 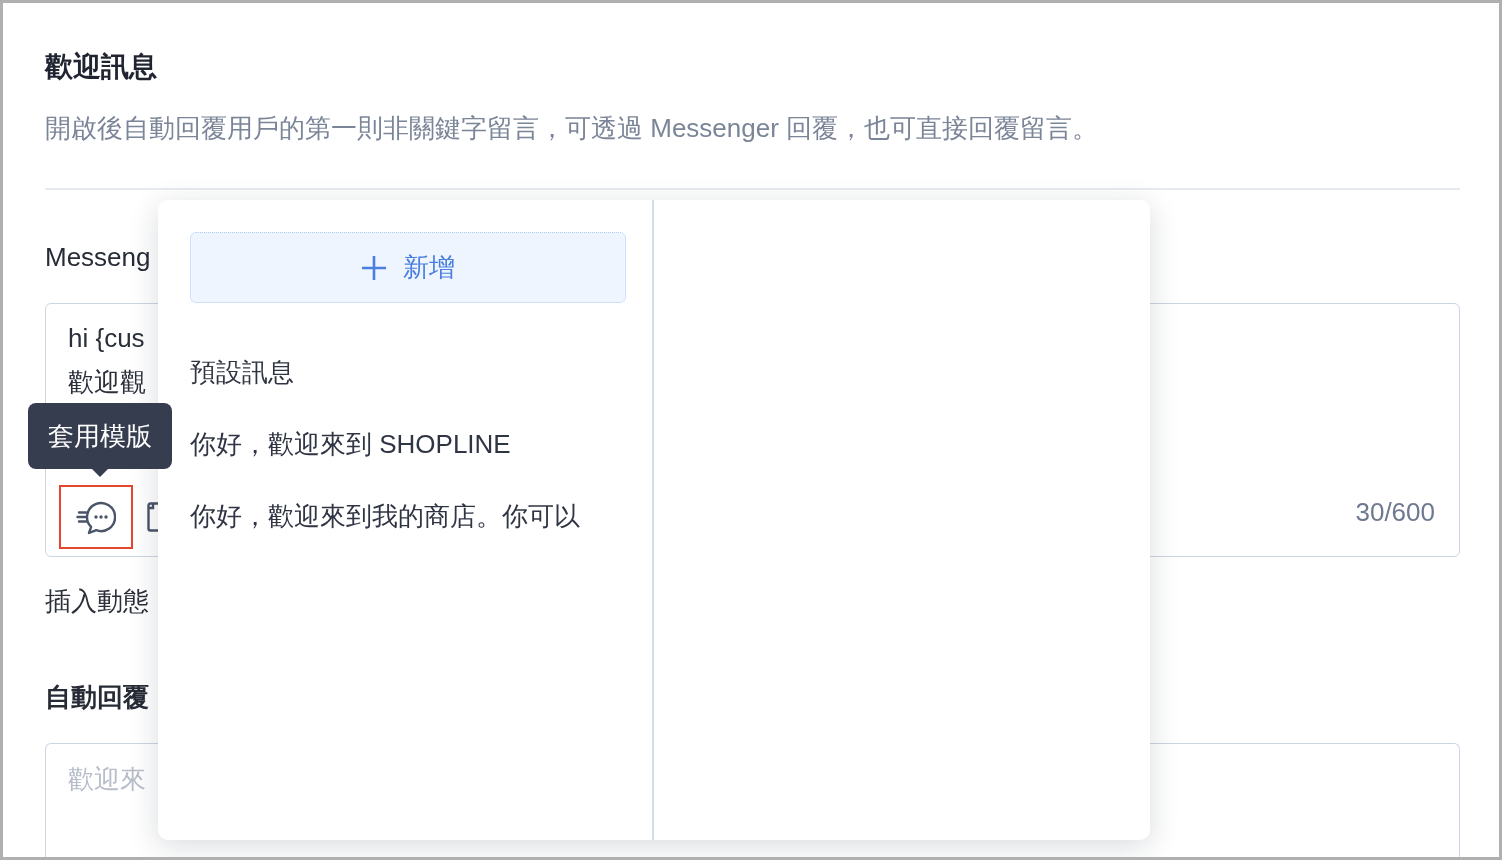 What do you see at coordinates (101, 67) in the screenshot?
I see `section-title: 歡迎訊息` at bounding box center [101, 67].